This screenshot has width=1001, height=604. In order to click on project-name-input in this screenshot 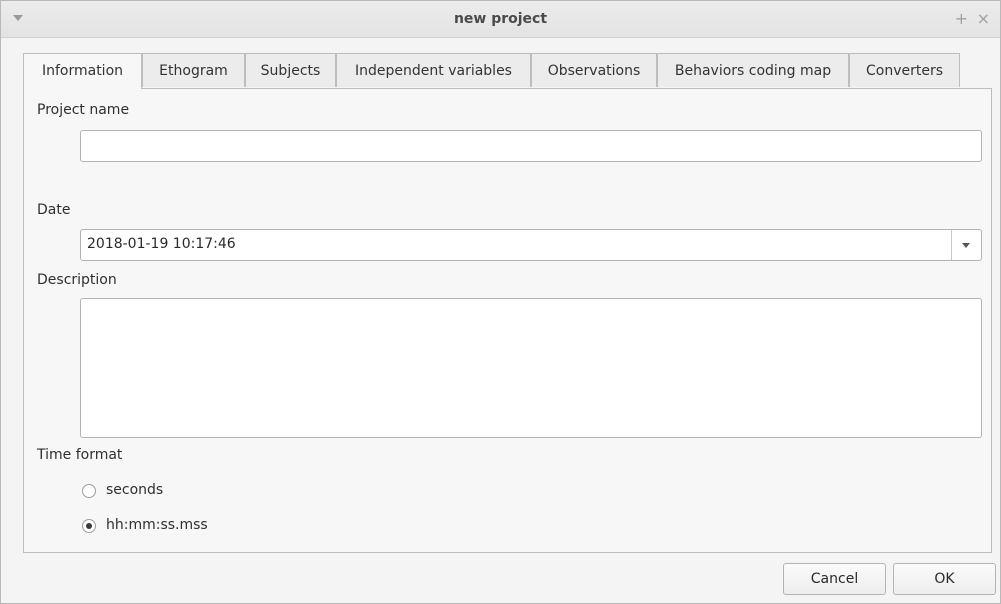, I will do `click(531, 146)`.